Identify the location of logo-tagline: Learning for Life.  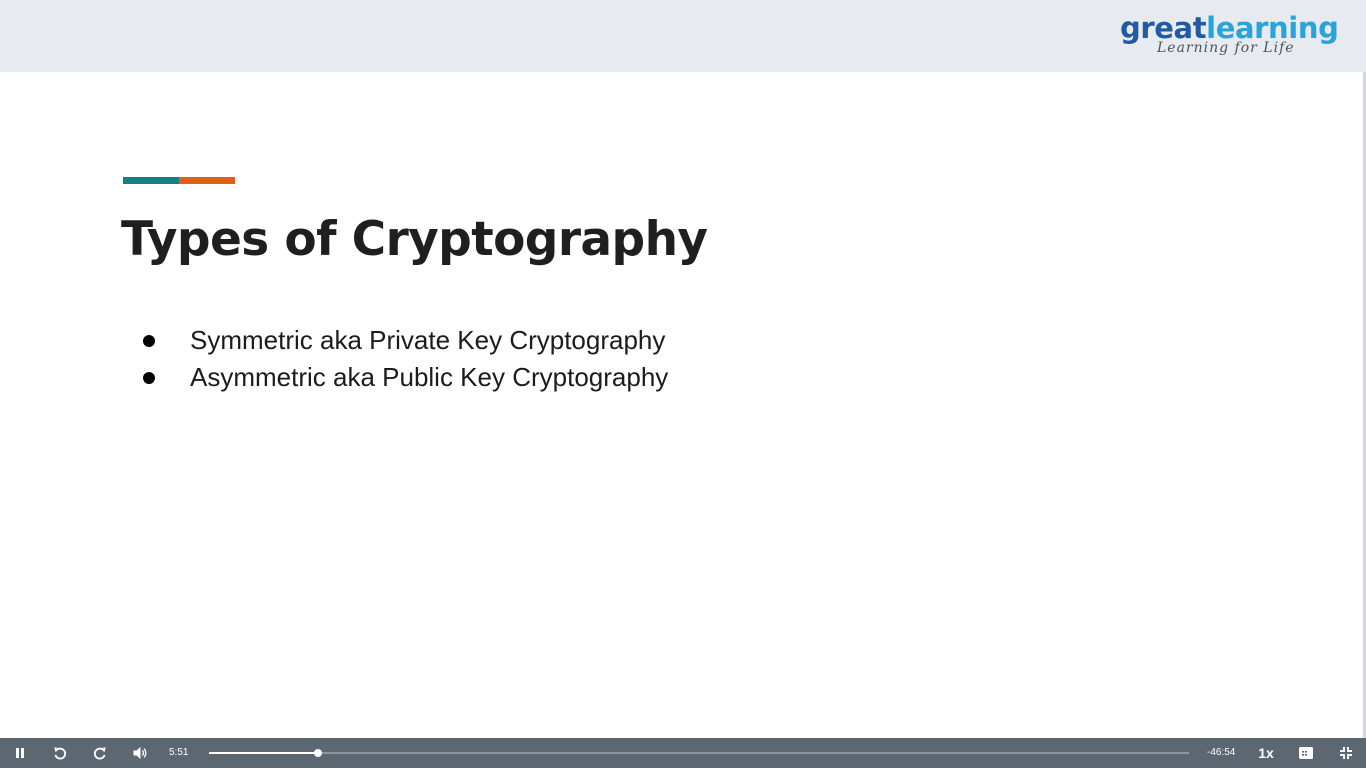
(1226, 48).